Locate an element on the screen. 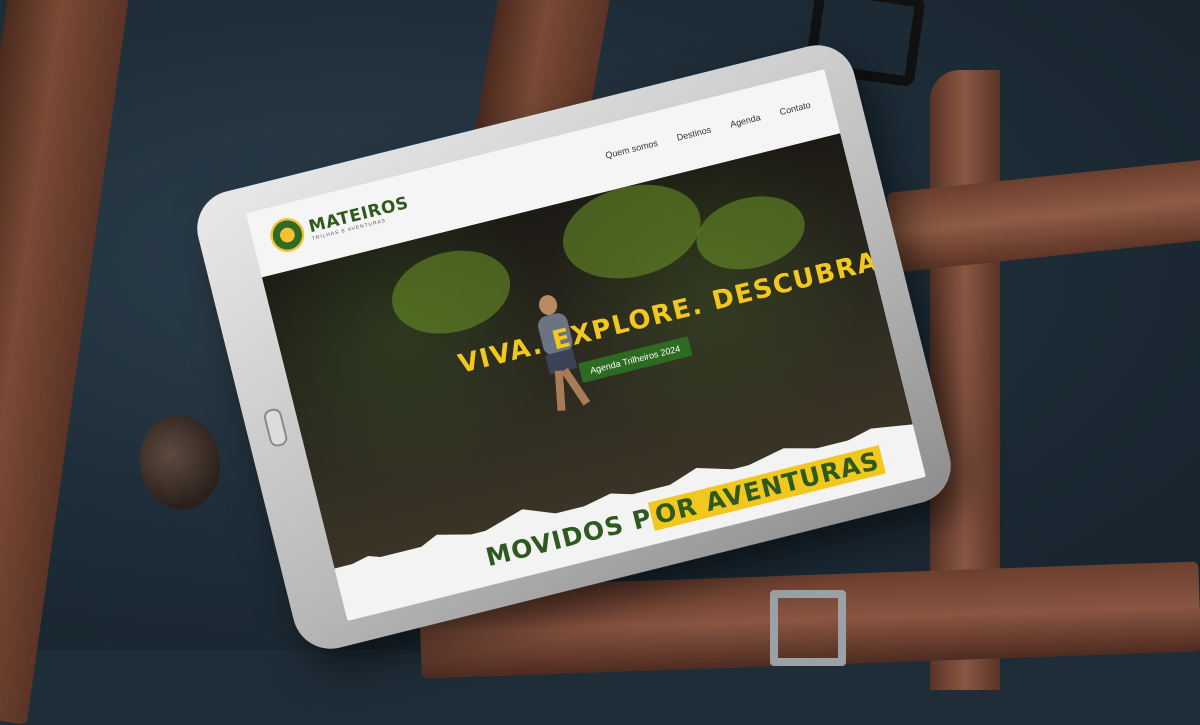  nav-item-contato: Contato is located at coordinates (795, 108).